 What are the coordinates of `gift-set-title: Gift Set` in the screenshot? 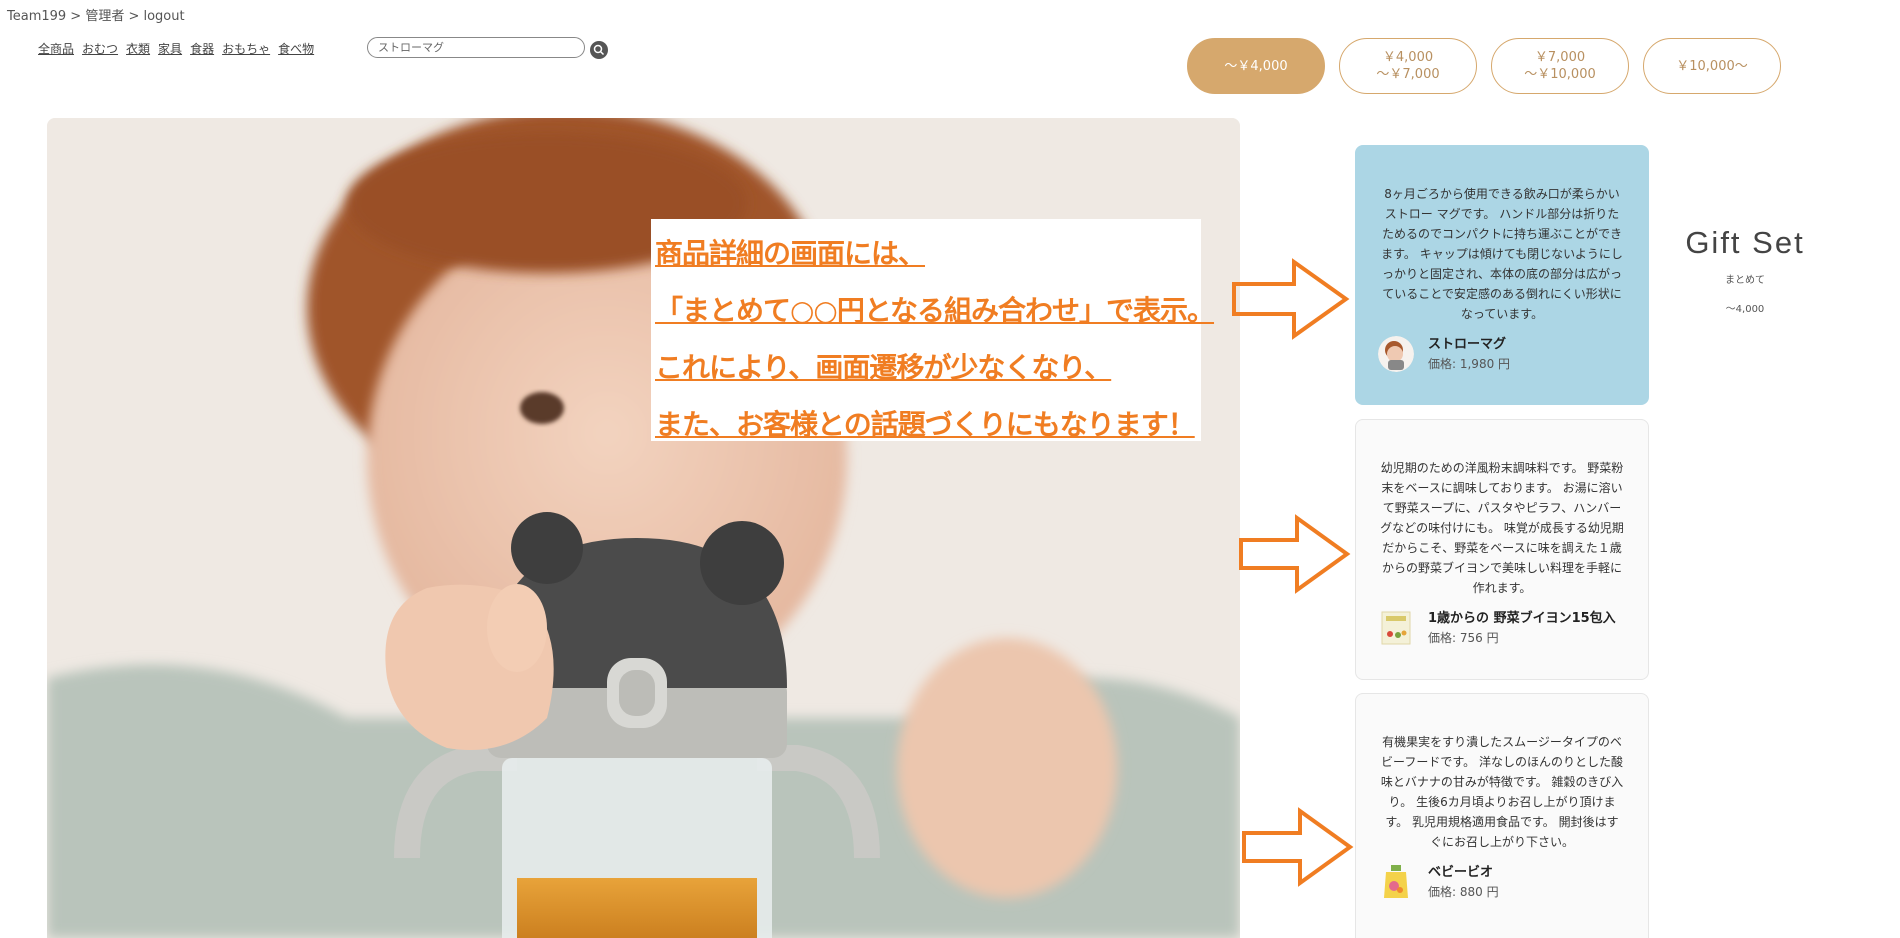 It's located at (1745, 242).